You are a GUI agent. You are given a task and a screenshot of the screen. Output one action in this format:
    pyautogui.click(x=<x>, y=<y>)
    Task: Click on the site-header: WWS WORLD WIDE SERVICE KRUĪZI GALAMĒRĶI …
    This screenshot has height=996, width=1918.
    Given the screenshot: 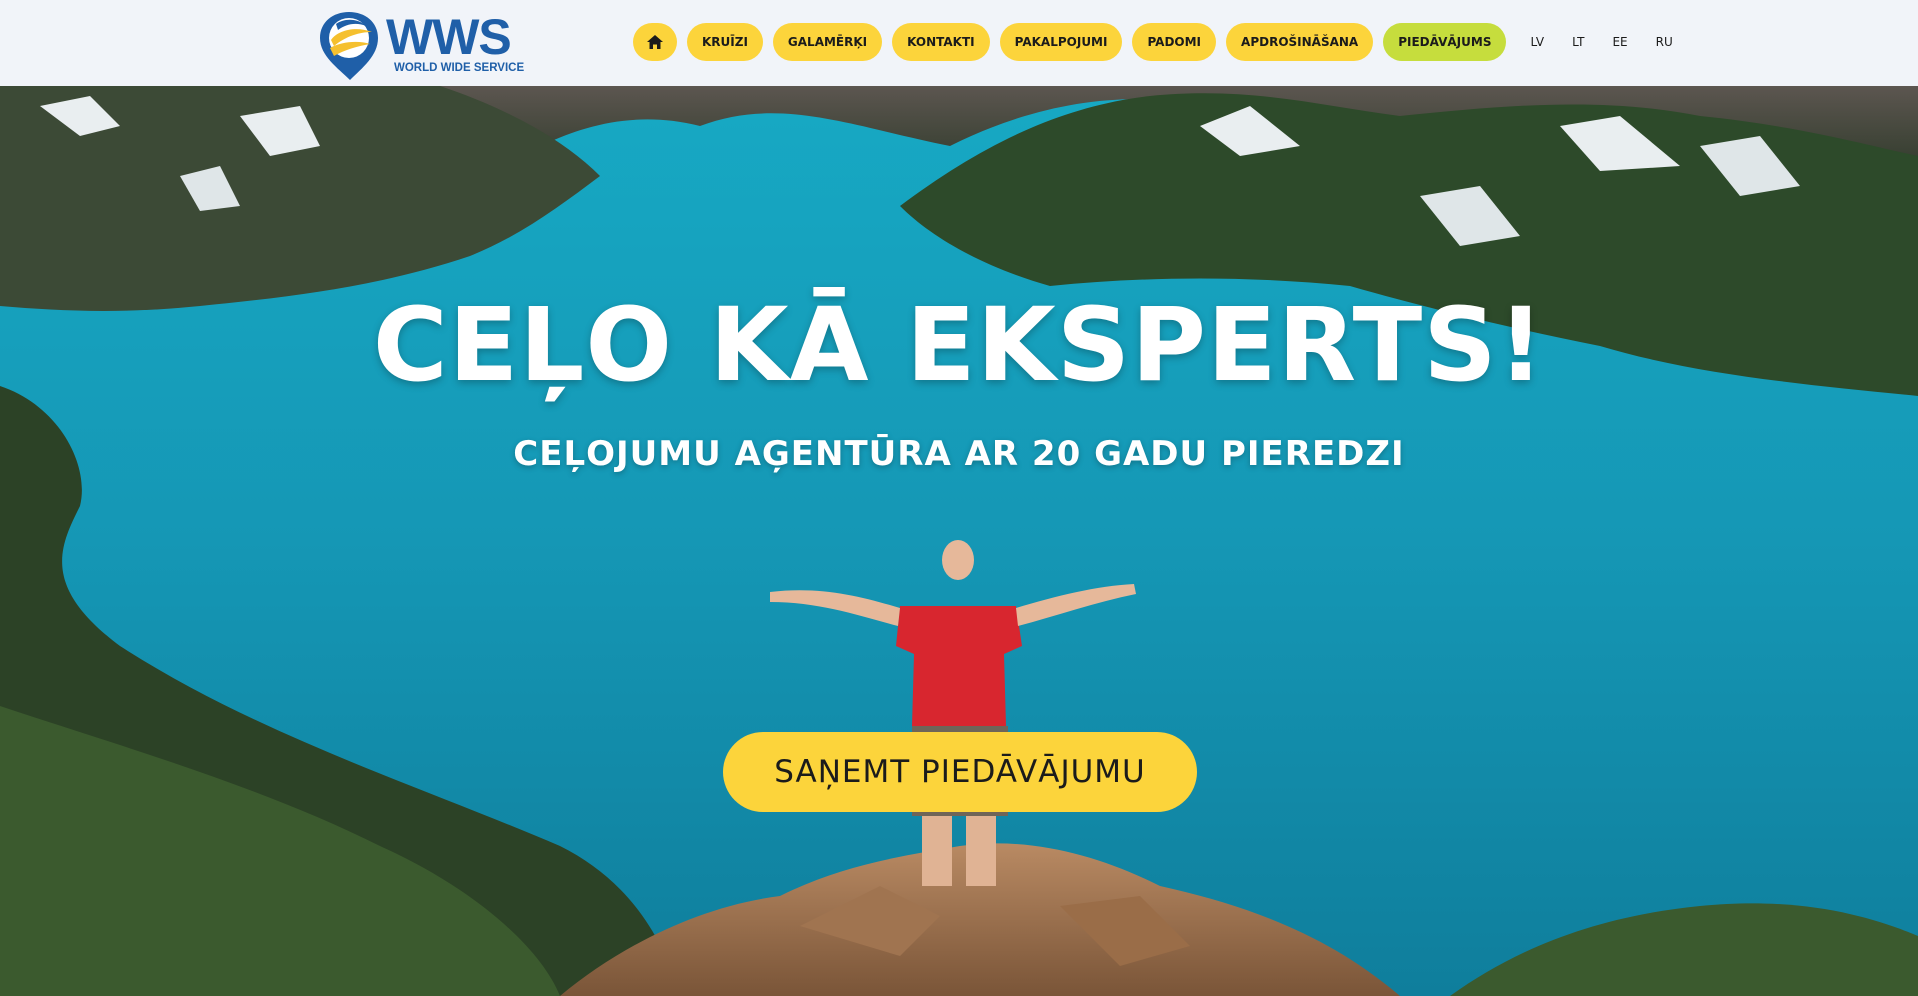 What is the action you would take?
    pyautogui.click(x=959, y=43)
    